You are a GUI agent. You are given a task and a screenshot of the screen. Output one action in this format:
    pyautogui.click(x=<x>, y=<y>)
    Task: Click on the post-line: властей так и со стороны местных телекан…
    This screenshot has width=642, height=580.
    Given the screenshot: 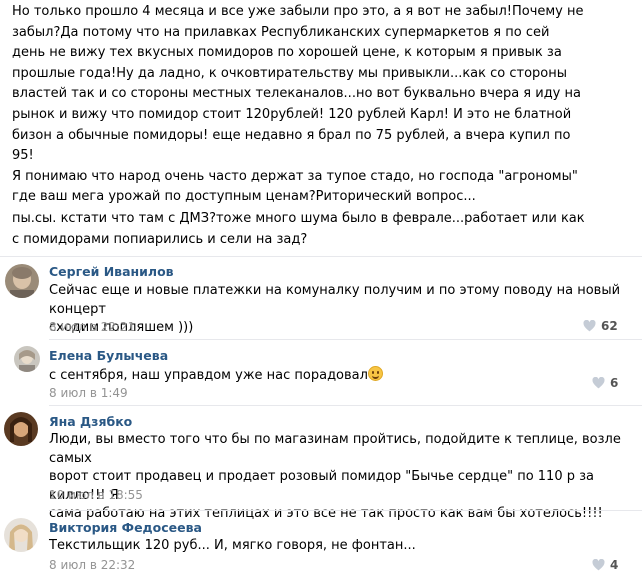 What is the action you would take?
    pyautogui.click(x=296, y=94)
    